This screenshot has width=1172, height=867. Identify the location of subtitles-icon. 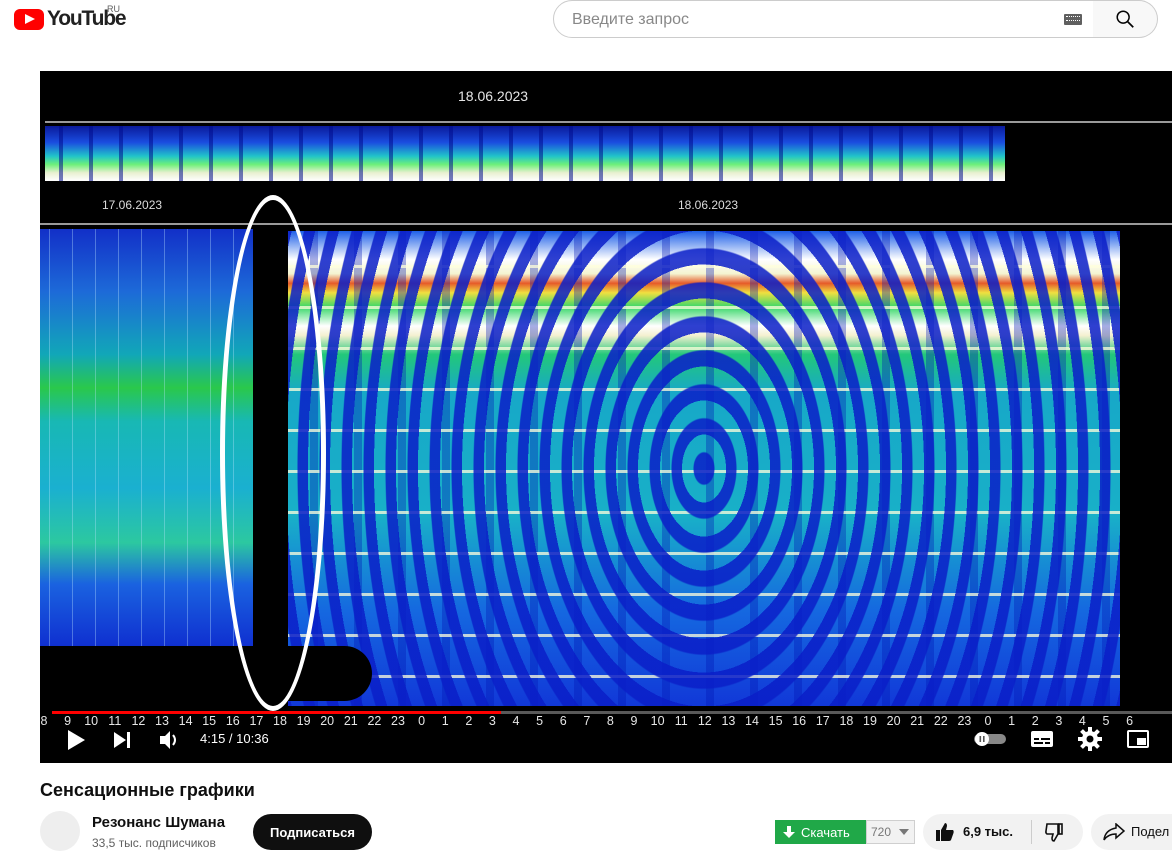
(1042, 739).